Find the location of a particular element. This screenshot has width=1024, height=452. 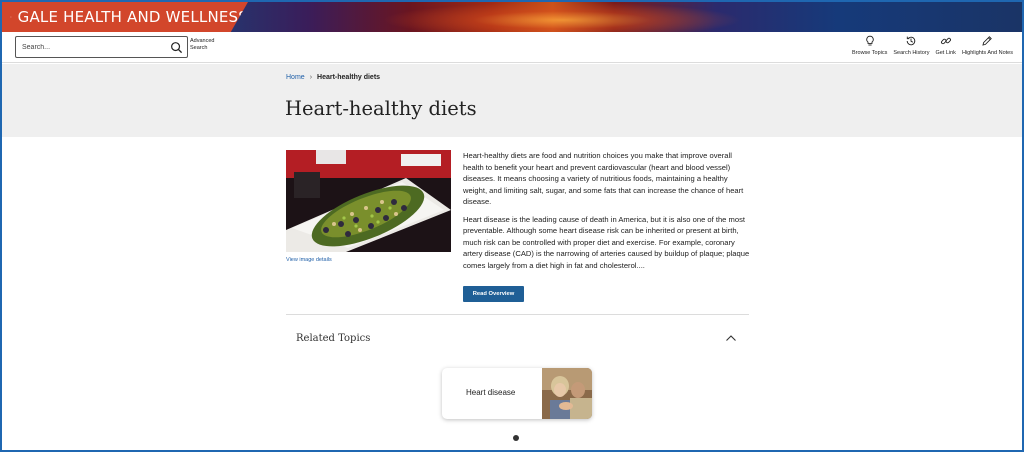

read-overview-button: Read Overview is located at coordinates (493, 294).